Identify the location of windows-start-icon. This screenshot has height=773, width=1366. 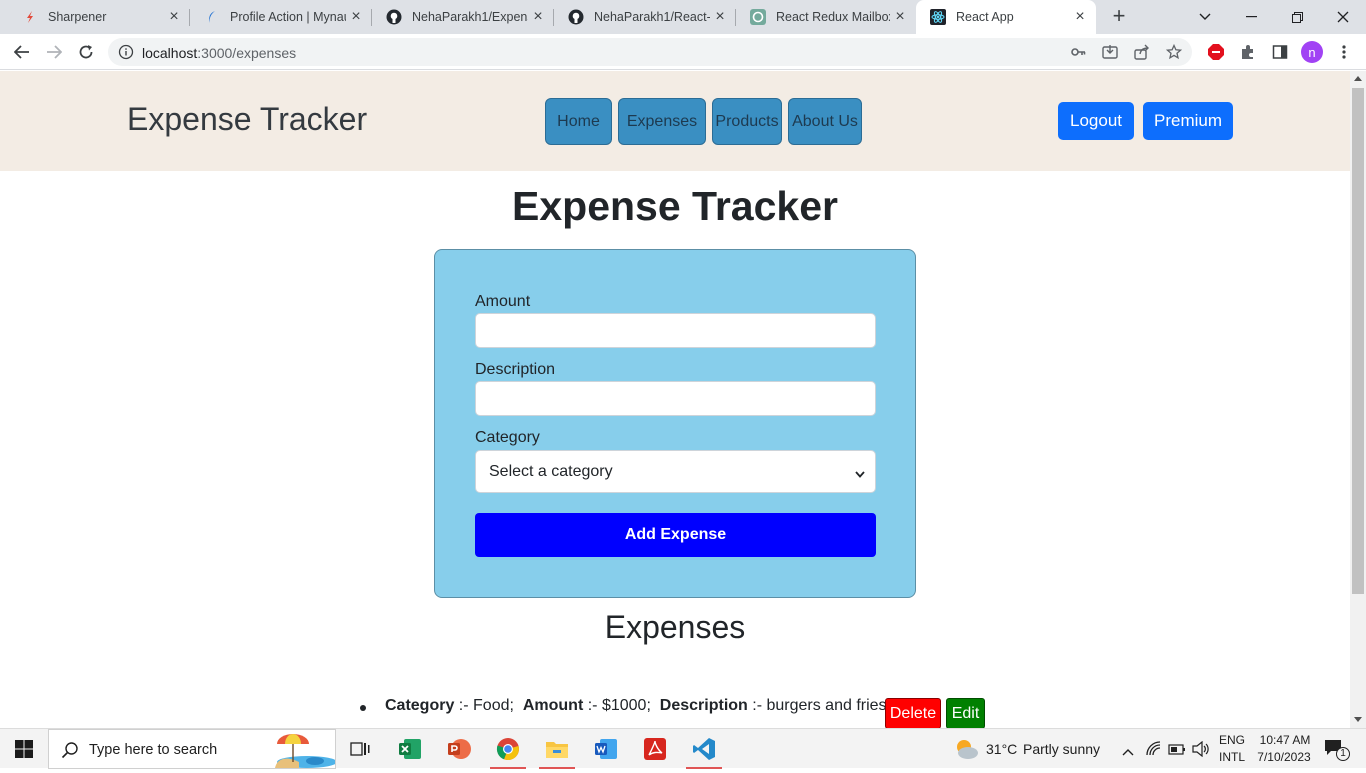
(24, 749).